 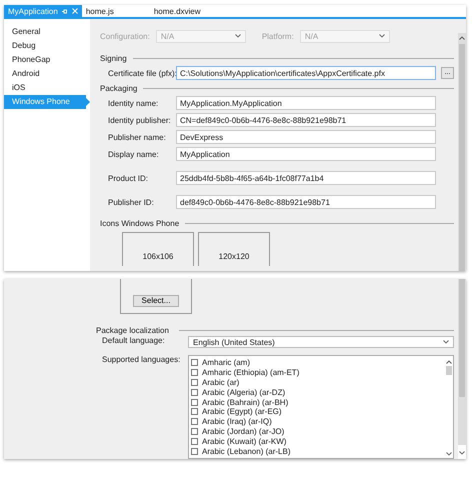 What do you see at coordinates (140, 120) in the screenshot?
I see `field-label: Identity publisher:` at bounding box center [140, 120].